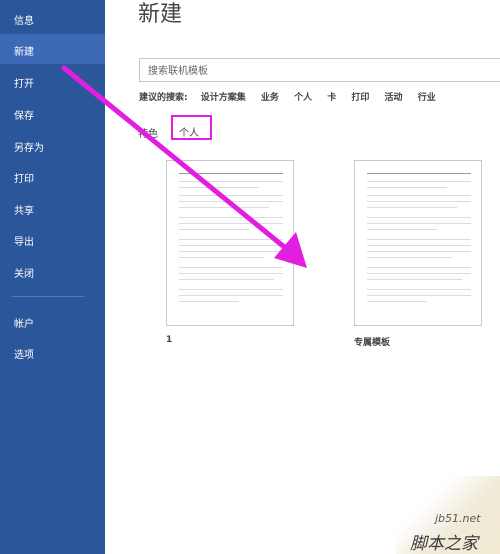 The image size is (500, 554). What do you see at coordinates (24, 50) in the screenshot?
I see `nav-new: 新建` at bounding box center [24, 50].